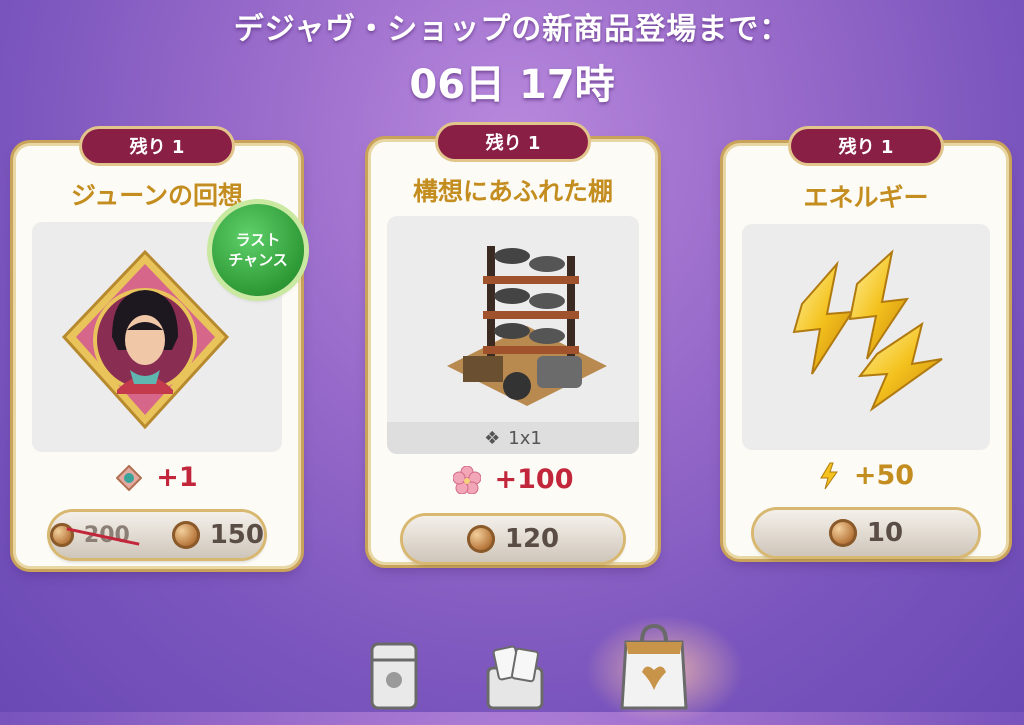 Image resolution: width=1024 pixels, height=725 pixels. I want to click on price-value: 120, so click(532, 539).